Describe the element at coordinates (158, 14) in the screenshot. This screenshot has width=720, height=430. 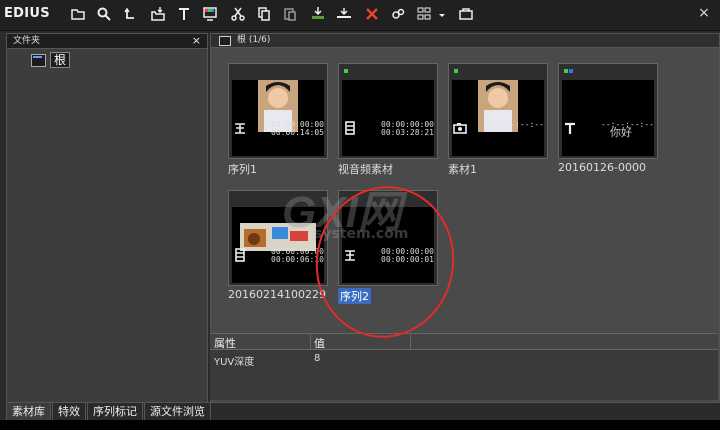
I see `import-icon` at that location.